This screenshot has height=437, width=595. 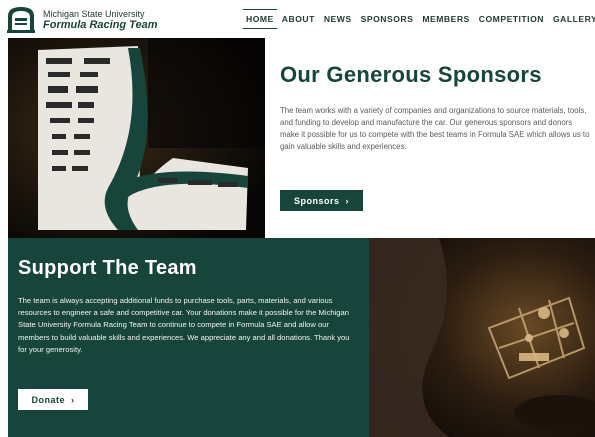 What do you see at coordinates (260, 18) in the screenshot?
I see `nav-home: HOME` at bounding box center [260, 18].